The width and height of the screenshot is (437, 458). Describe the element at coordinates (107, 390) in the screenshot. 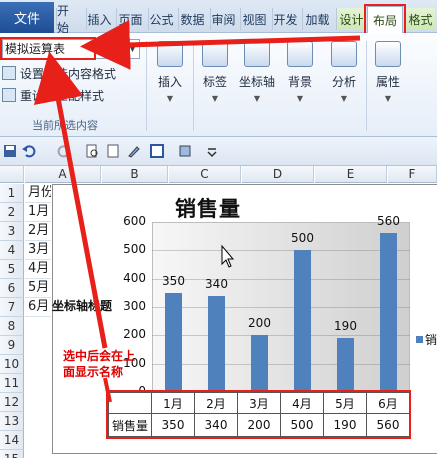

I see `arrow-callout-to-table` at that location.